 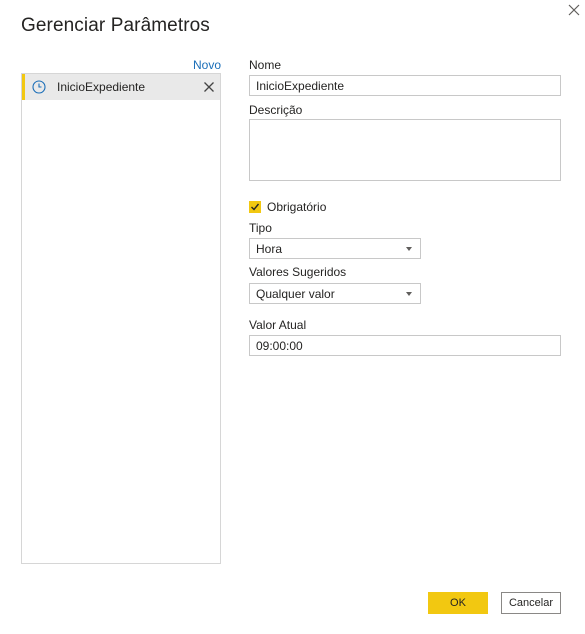 I want to click on required-checkbox-label: Obrigatório, so click(x=297, y=207).